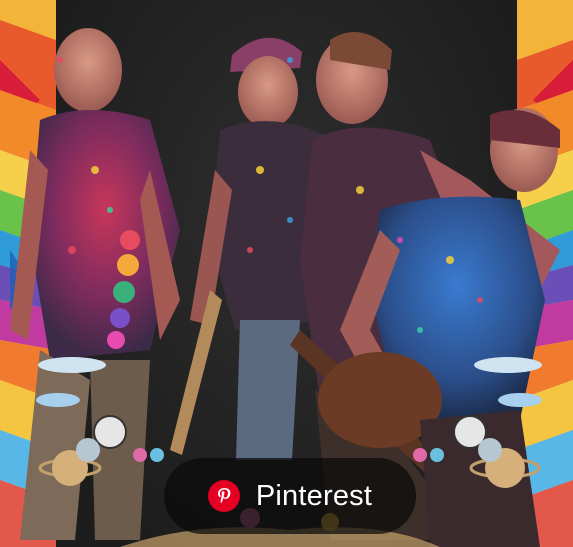  I want to click on pinterest-save-button: Pinterest, so click(290, 496).